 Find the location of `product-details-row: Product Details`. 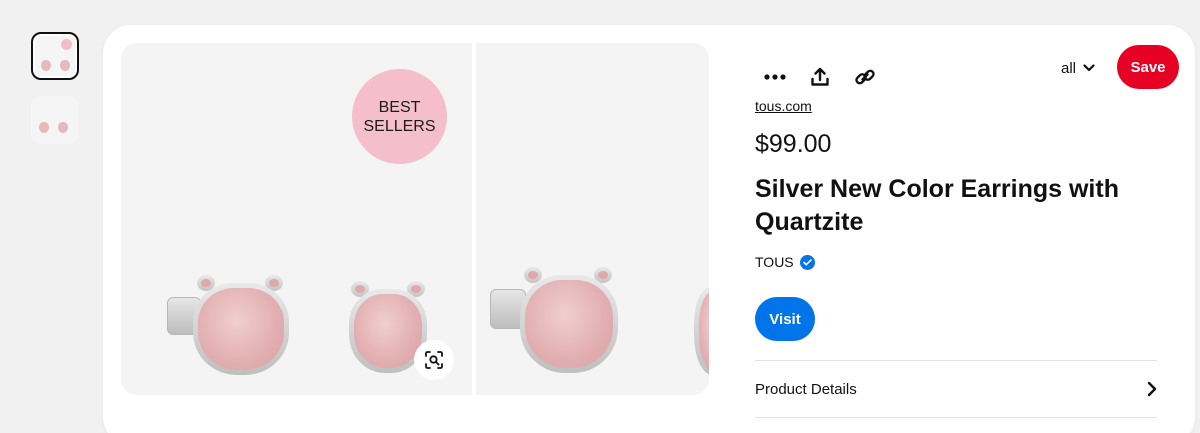

product-details-row: Product Details is located at coordinates (956, 389).